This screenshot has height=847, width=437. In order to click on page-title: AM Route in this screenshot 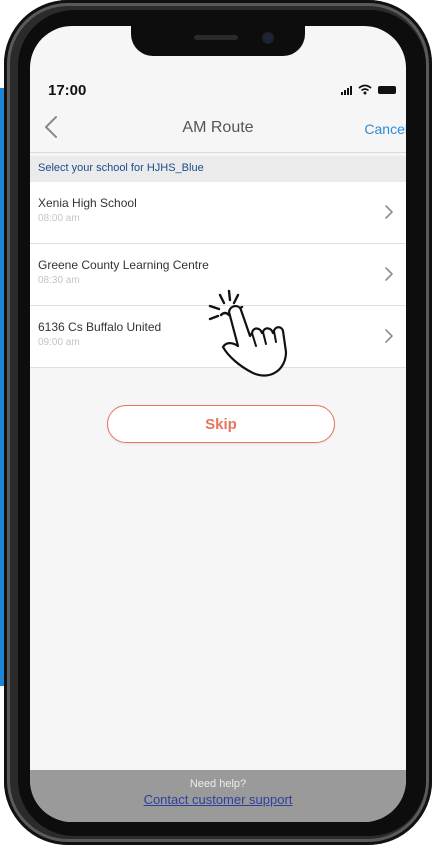, I will do `click(218, 127)`.